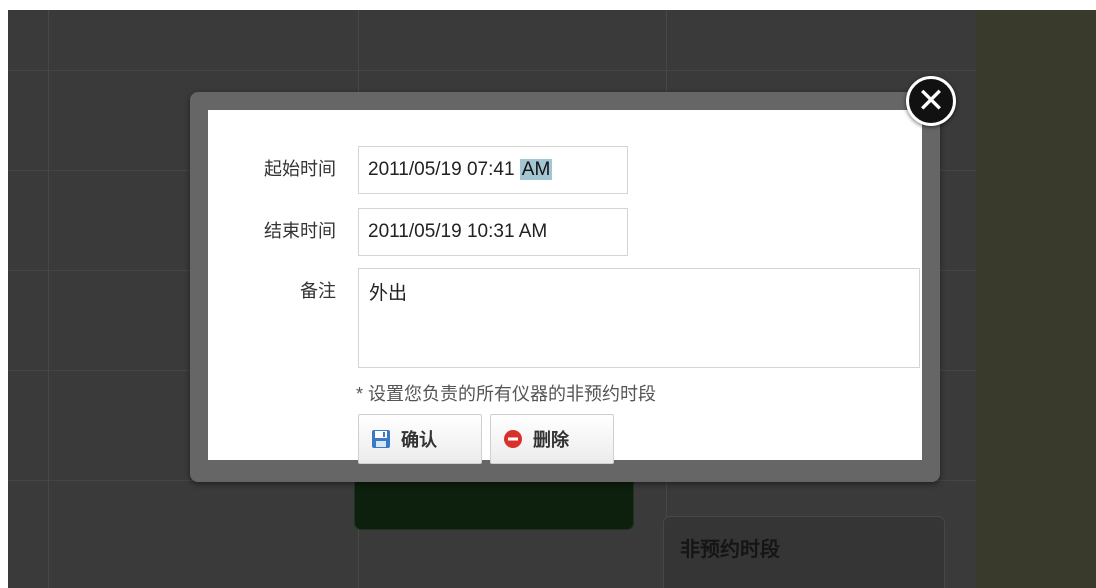  I want to click on note-label: 备注, so click(318, 291).